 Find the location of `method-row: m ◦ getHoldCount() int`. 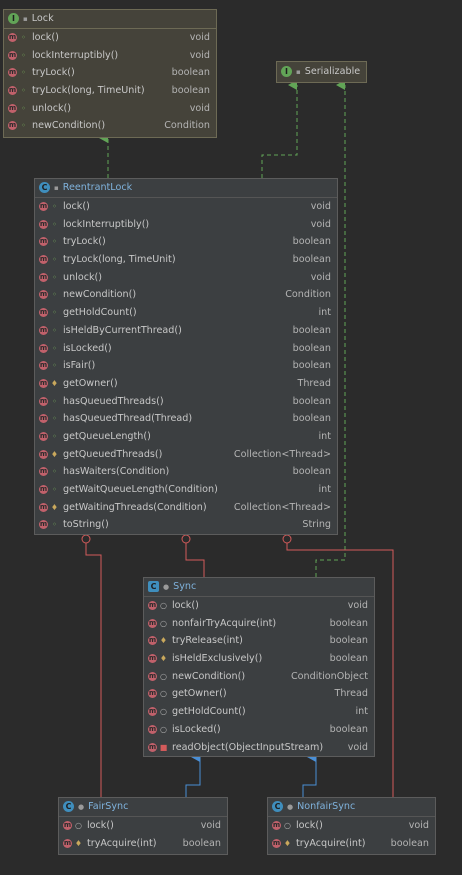

method-row: m ◦ getHoldCount() int is located at coordinates (186, 313).